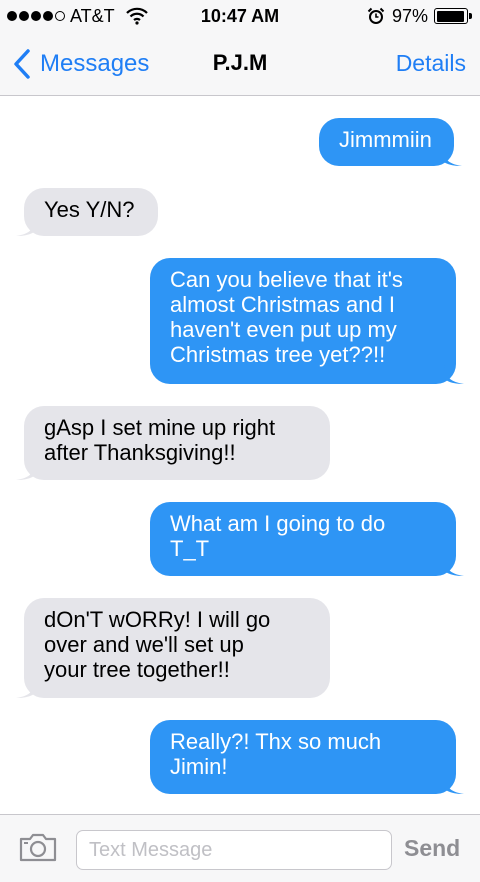 The image size is (480, 882). I want to click on details-button: Details, so click(431, 63).